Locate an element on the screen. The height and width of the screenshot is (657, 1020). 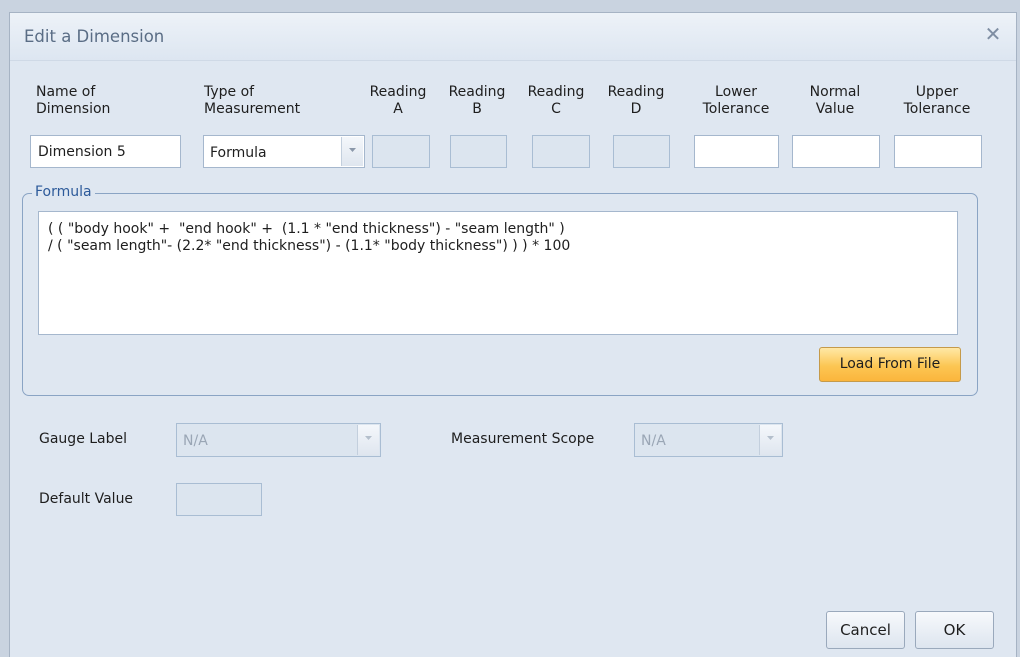
type-of-measurement-label: Type of Measurement is located at coordinates (252, 100).